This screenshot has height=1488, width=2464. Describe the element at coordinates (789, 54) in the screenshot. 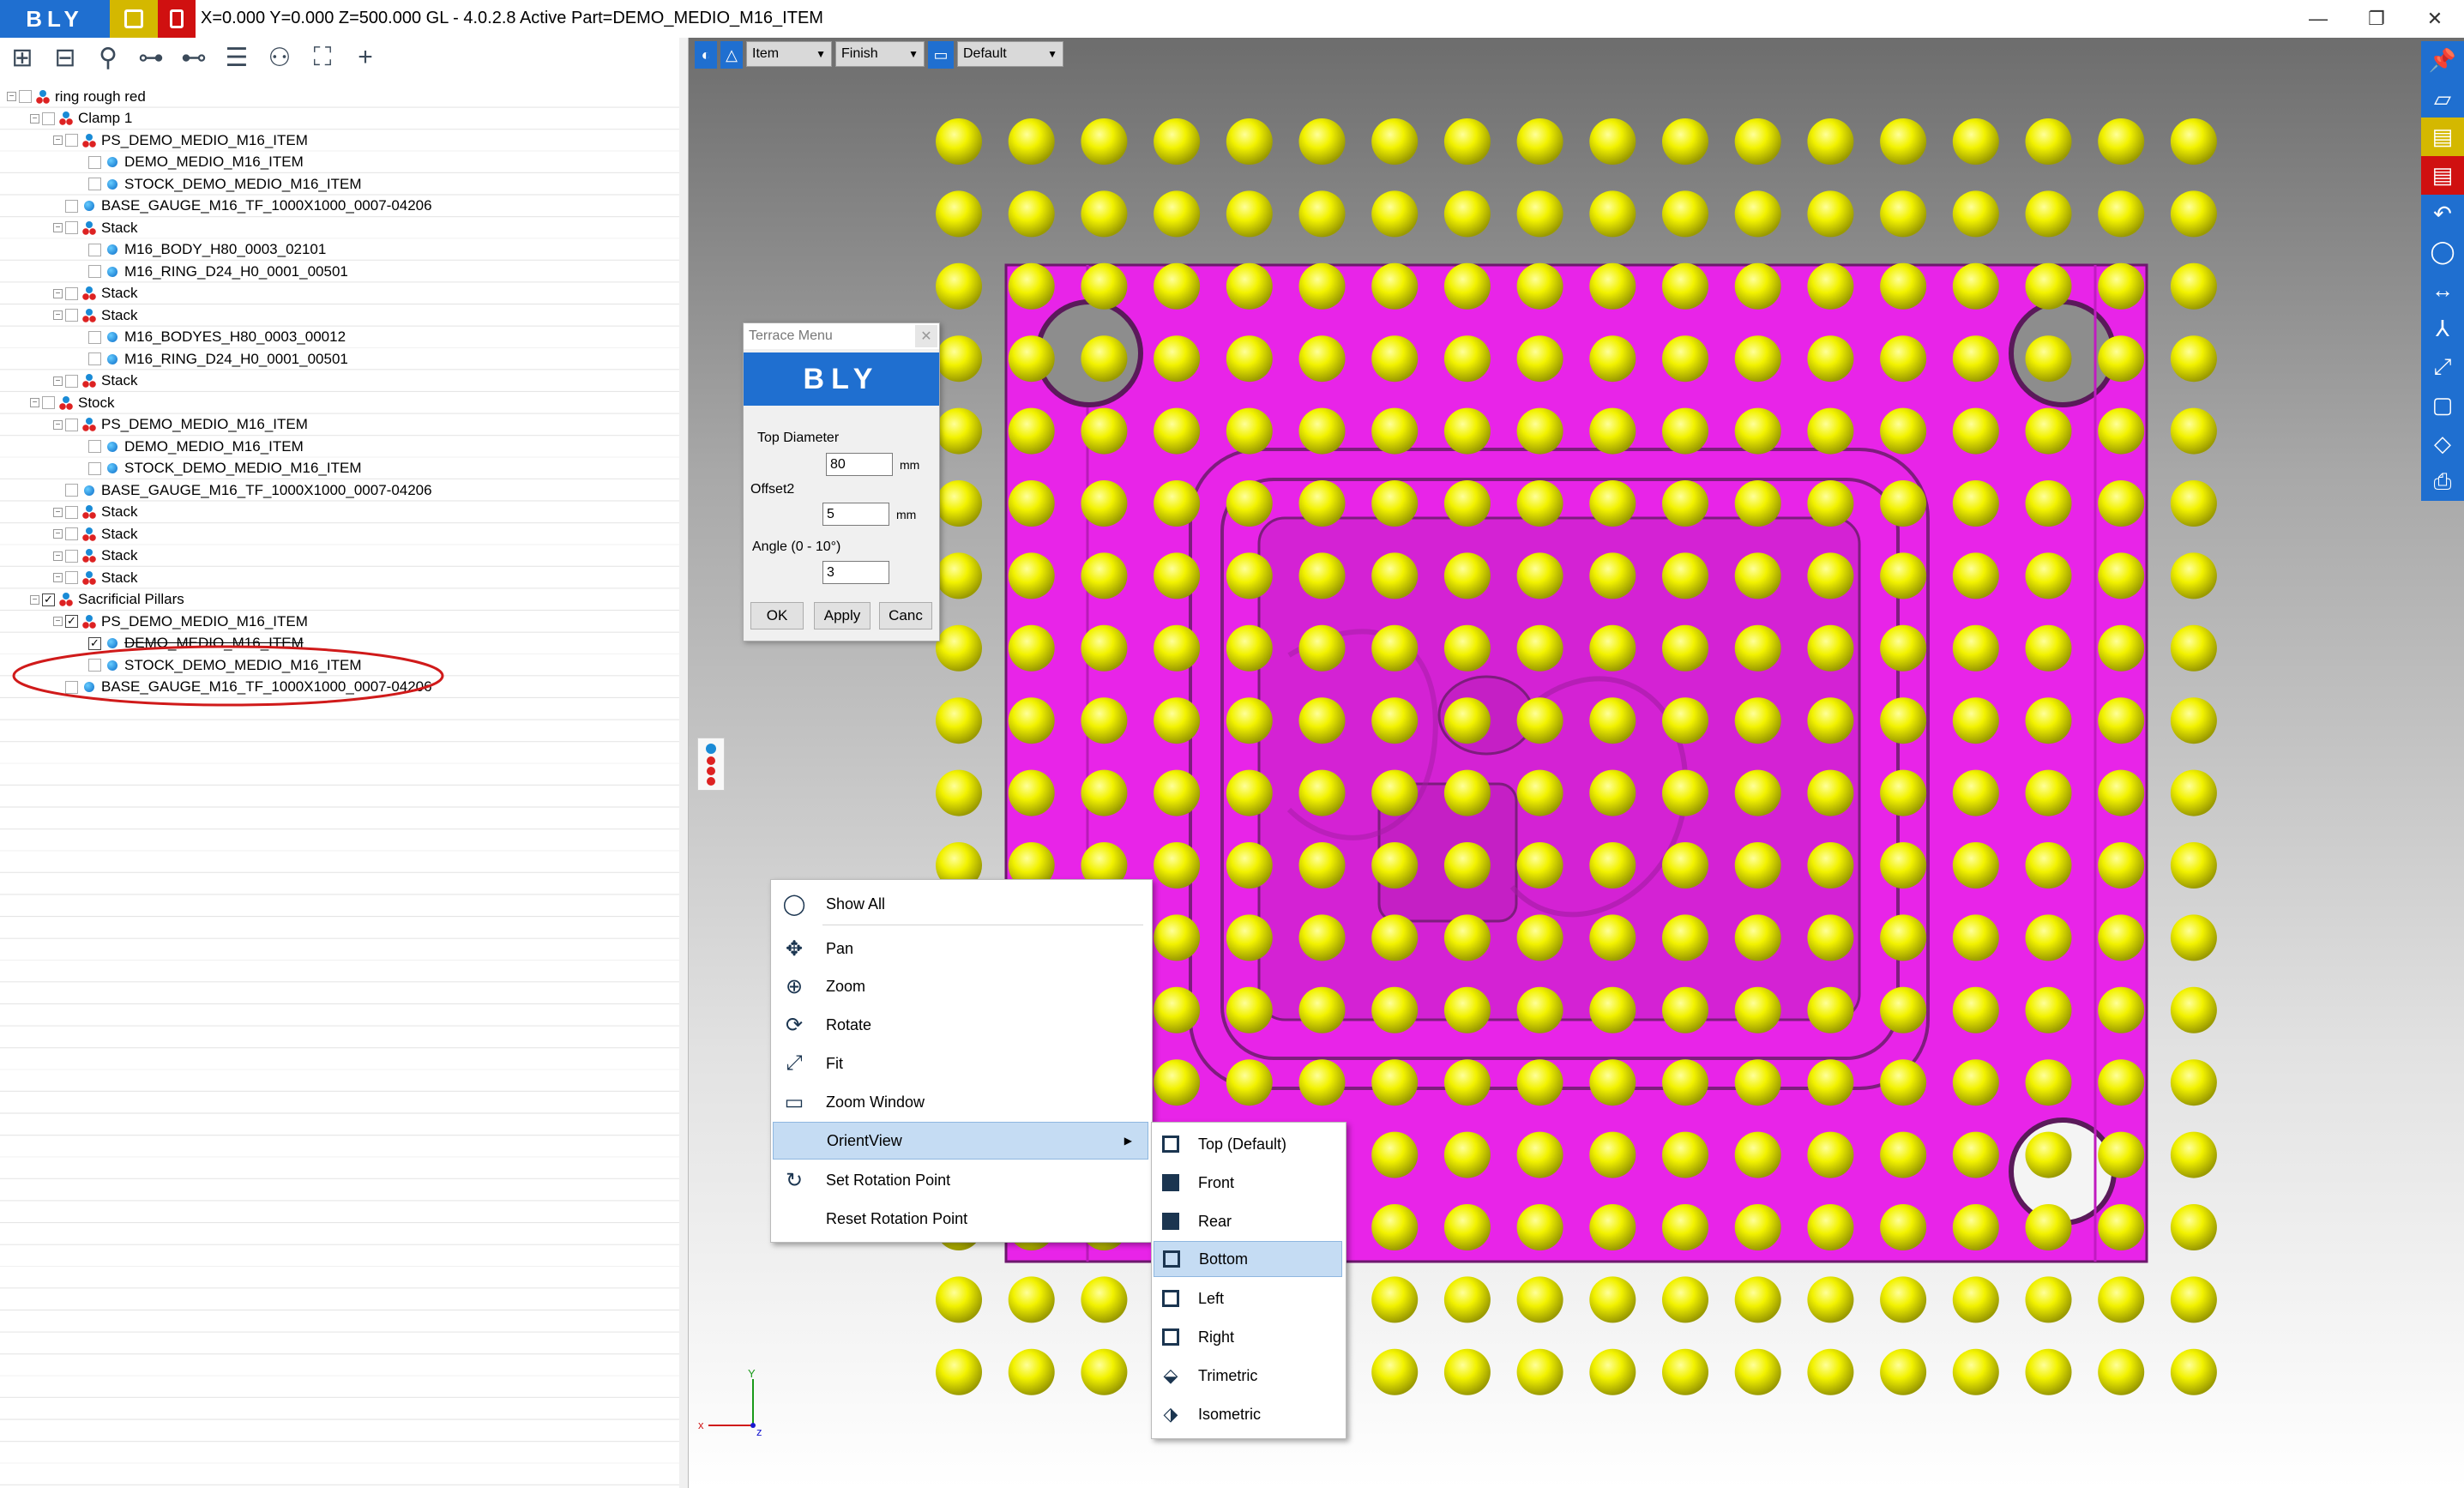

I see `item-select: Item ▼` at that location.